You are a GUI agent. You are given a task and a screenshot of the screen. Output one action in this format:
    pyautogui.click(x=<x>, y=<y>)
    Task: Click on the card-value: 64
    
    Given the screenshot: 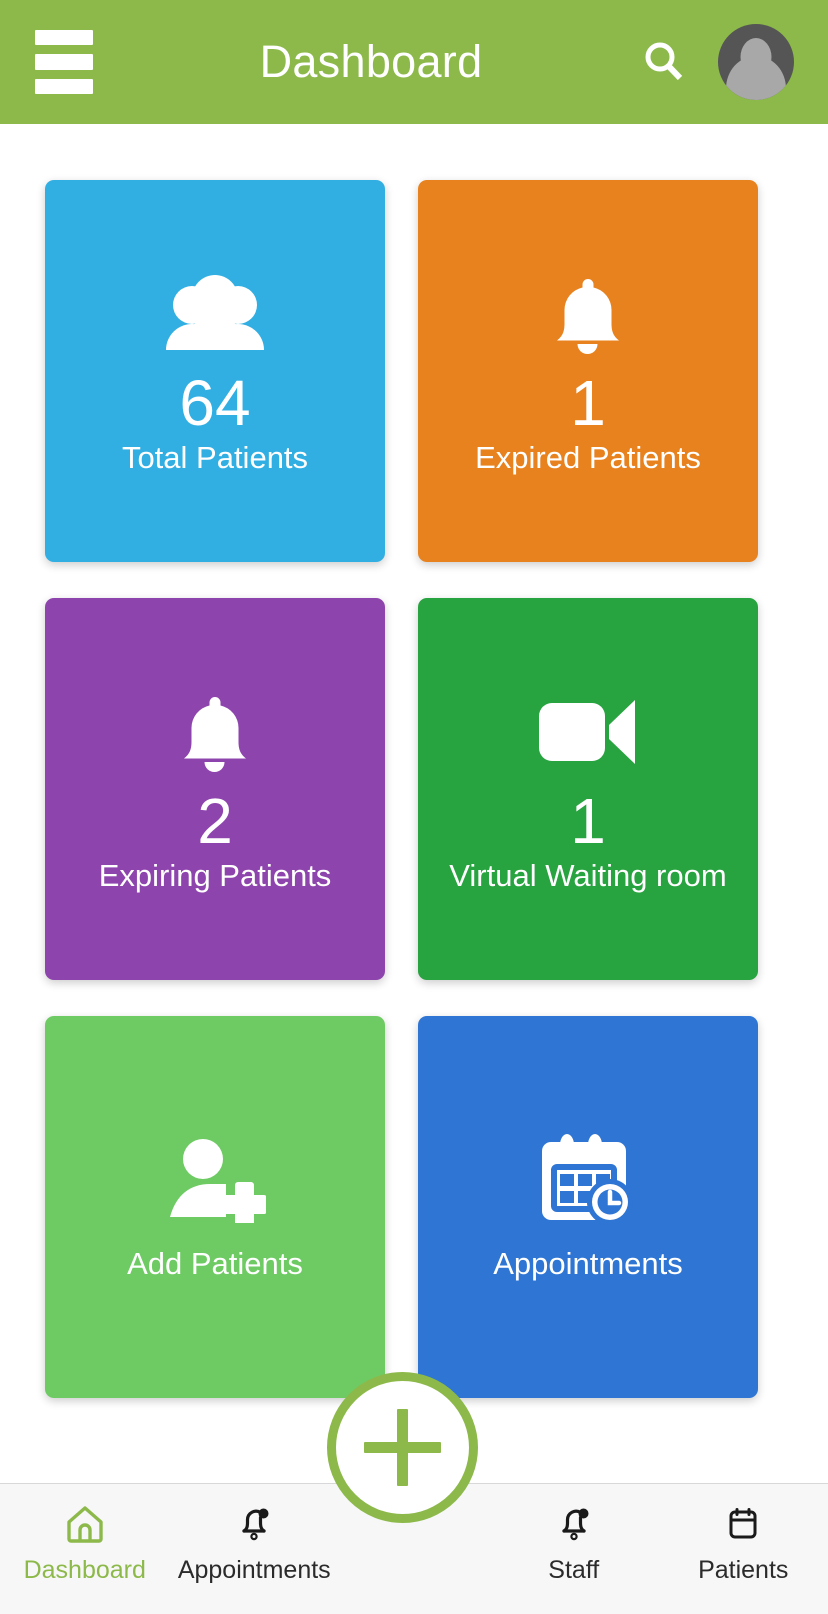 What is the action you would take?
    pyautogui.click(x=215, y=403)
    